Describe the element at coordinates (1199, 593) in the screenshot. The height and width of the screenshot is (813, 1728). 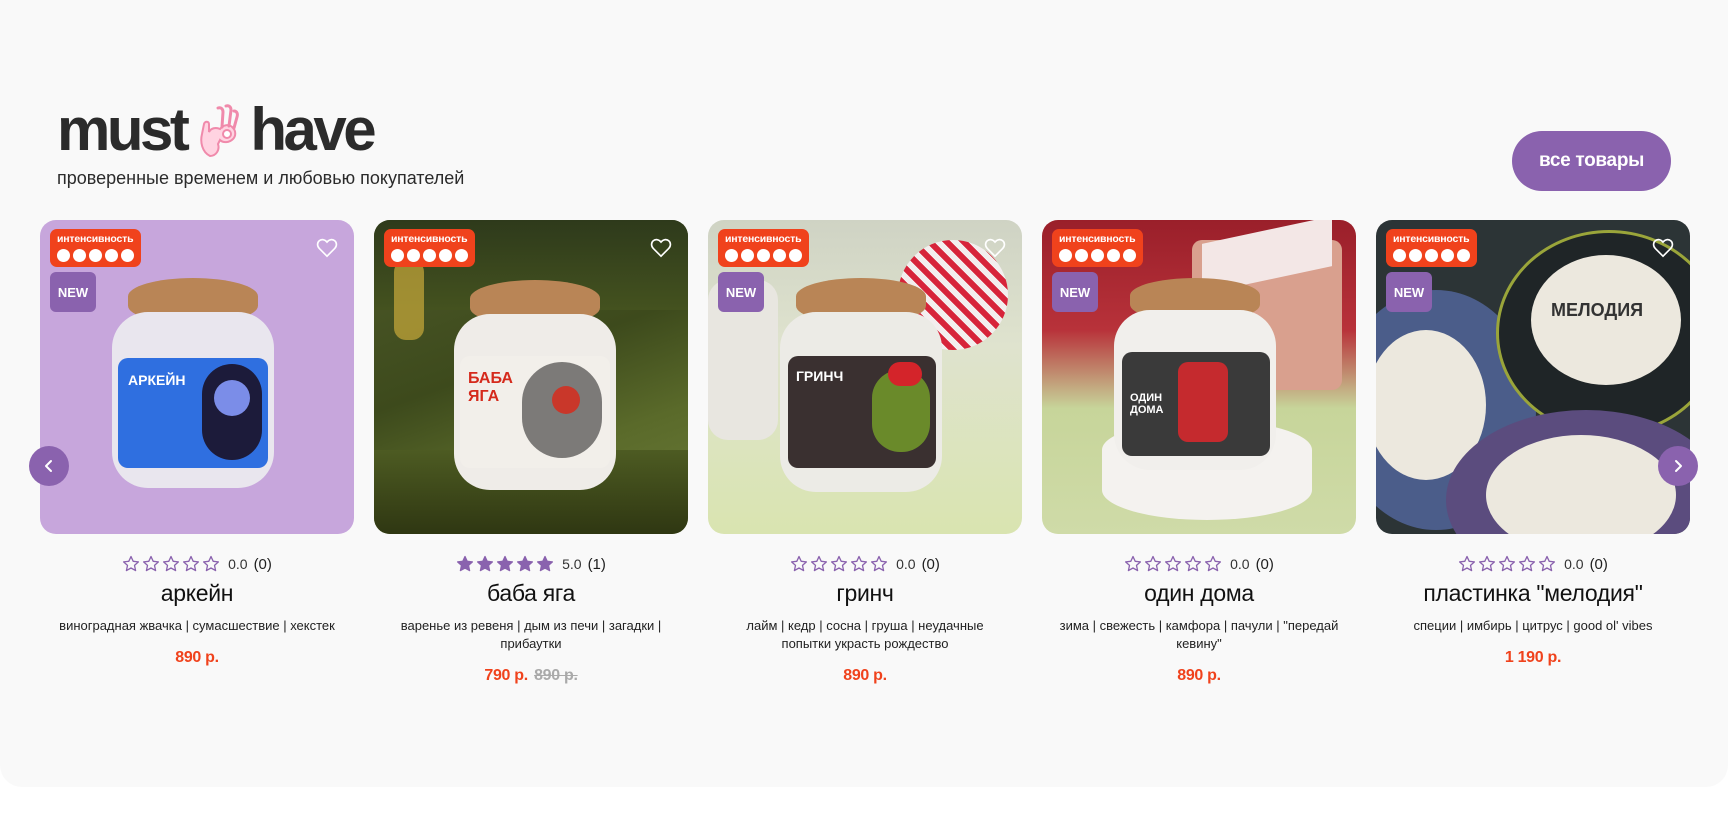
I see `product-name: один дома` at that location.